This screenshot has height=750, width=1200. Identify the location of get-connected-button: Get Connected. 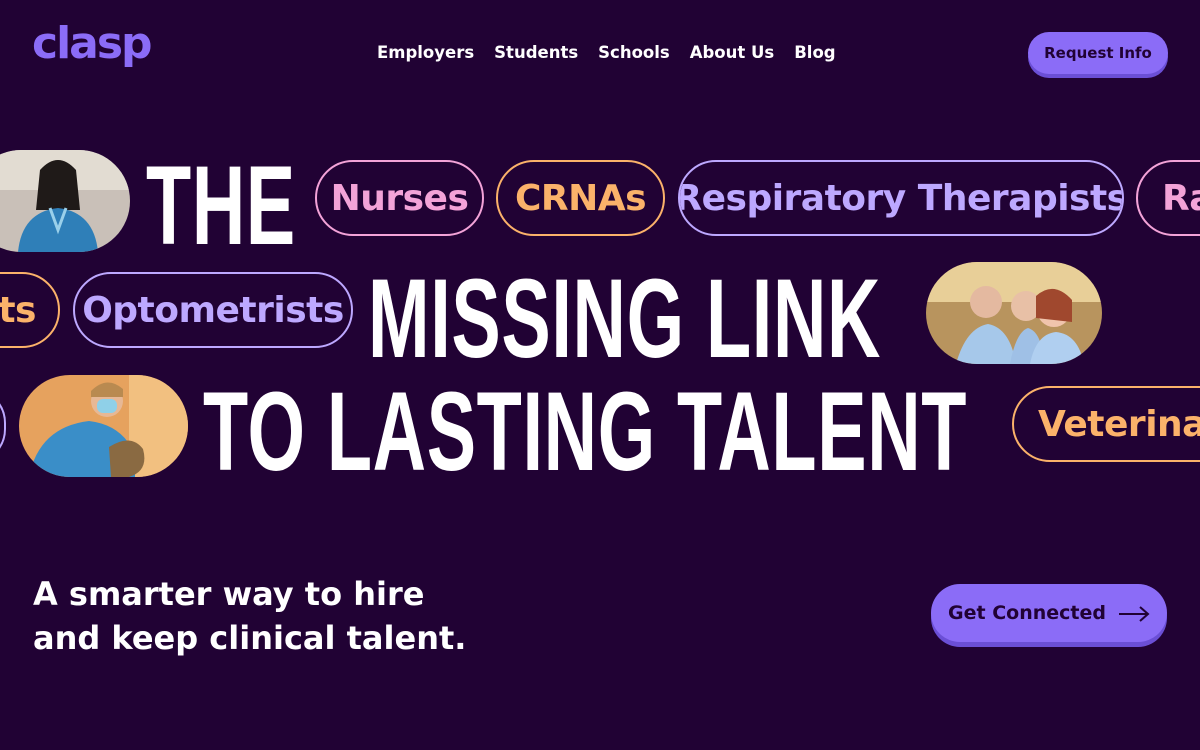
(1049, 613).